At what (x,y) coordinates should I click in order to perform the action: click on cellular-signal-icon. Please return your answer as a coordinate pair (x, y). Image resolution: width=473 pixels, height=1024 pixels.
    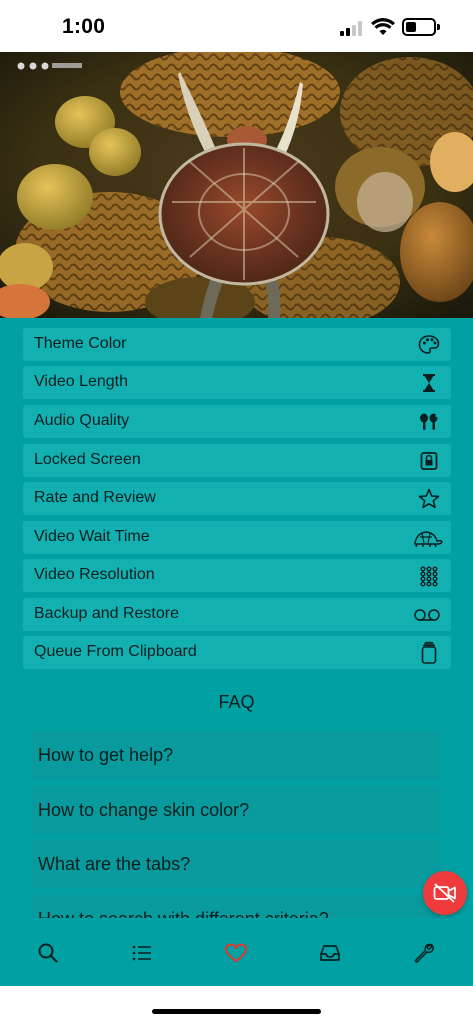
    Looking at the image, I should click on (353, 28).